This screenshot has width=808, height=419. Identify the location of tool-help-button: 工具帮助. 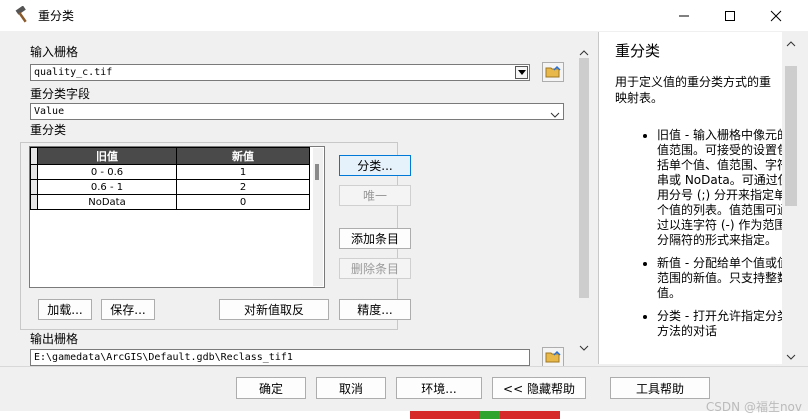
(660, 388).